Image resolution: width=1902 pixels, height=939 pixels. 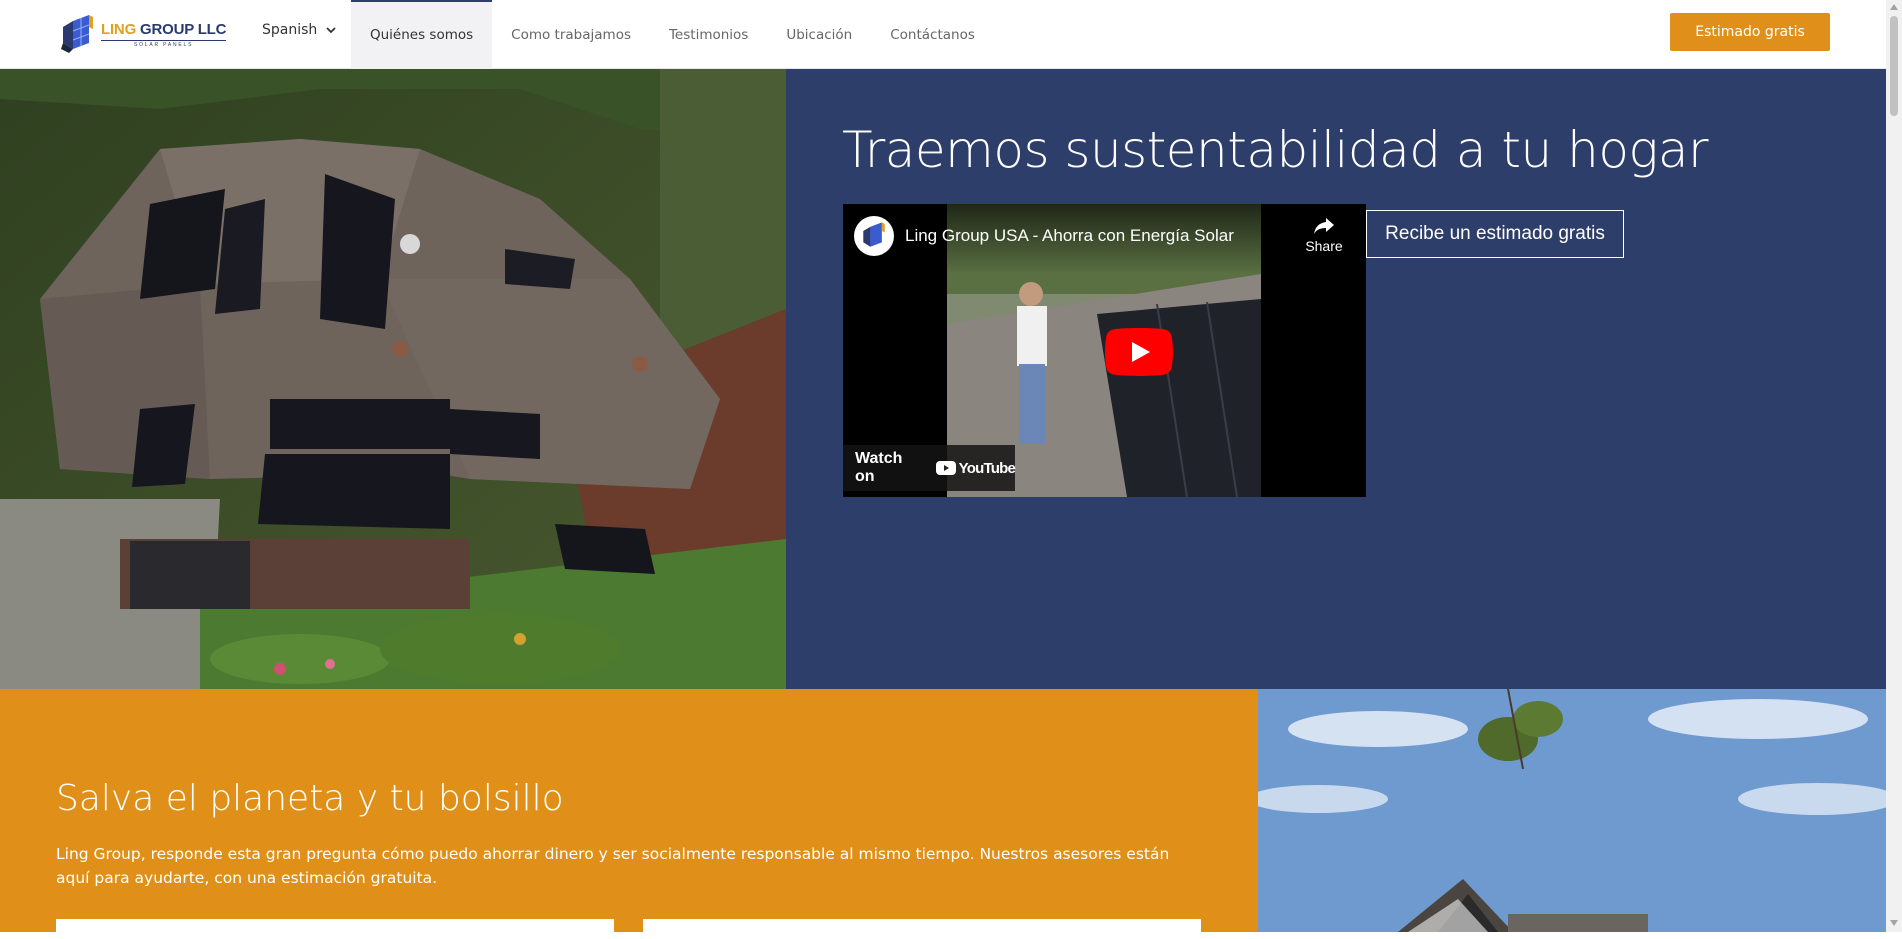 What do you see at coordinates (1324, 235) in the screenshot?
I see `share-button: Share` at bounding box center [1324, 235].